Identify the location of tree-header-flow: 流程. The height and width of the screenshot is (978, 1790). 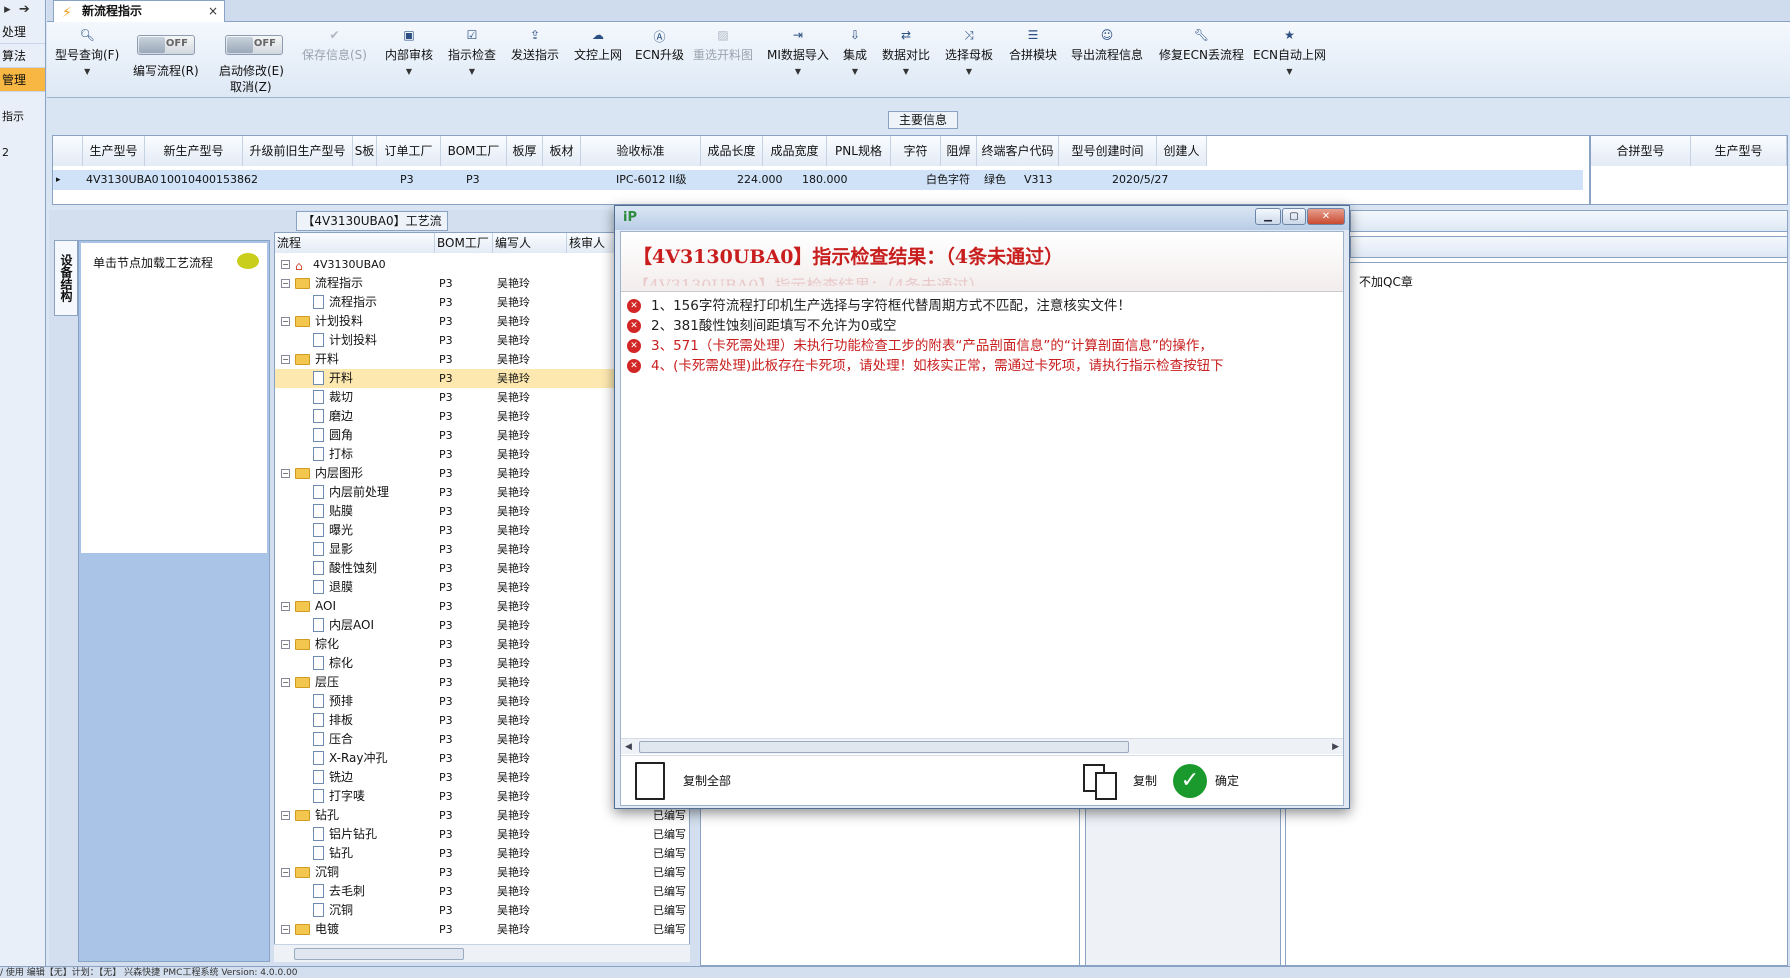
(355, 243).